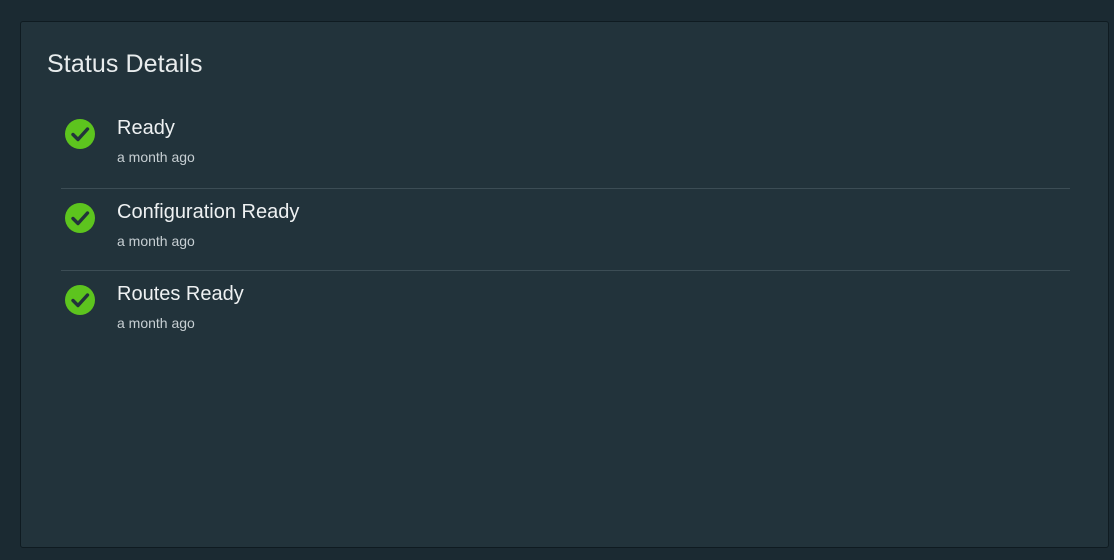  Describe the element at coordinates (565, 311) in the screenshot. I see `status-item-routes-ready: Routes Ready a month ago` at that location.